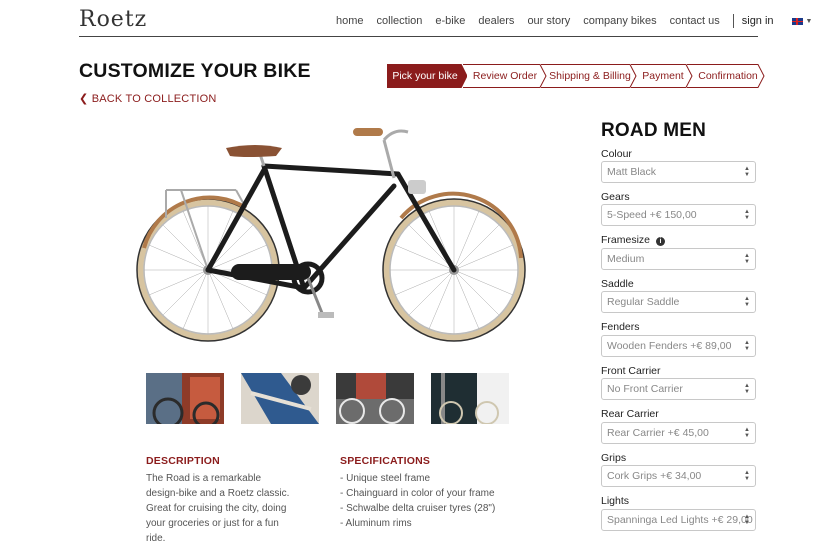 The height and width of the screenshot is (554, 840). What do you see at coordinates (733, 21) in the screenshot?
I see `nav-divider` at bounding box center [733, 21].